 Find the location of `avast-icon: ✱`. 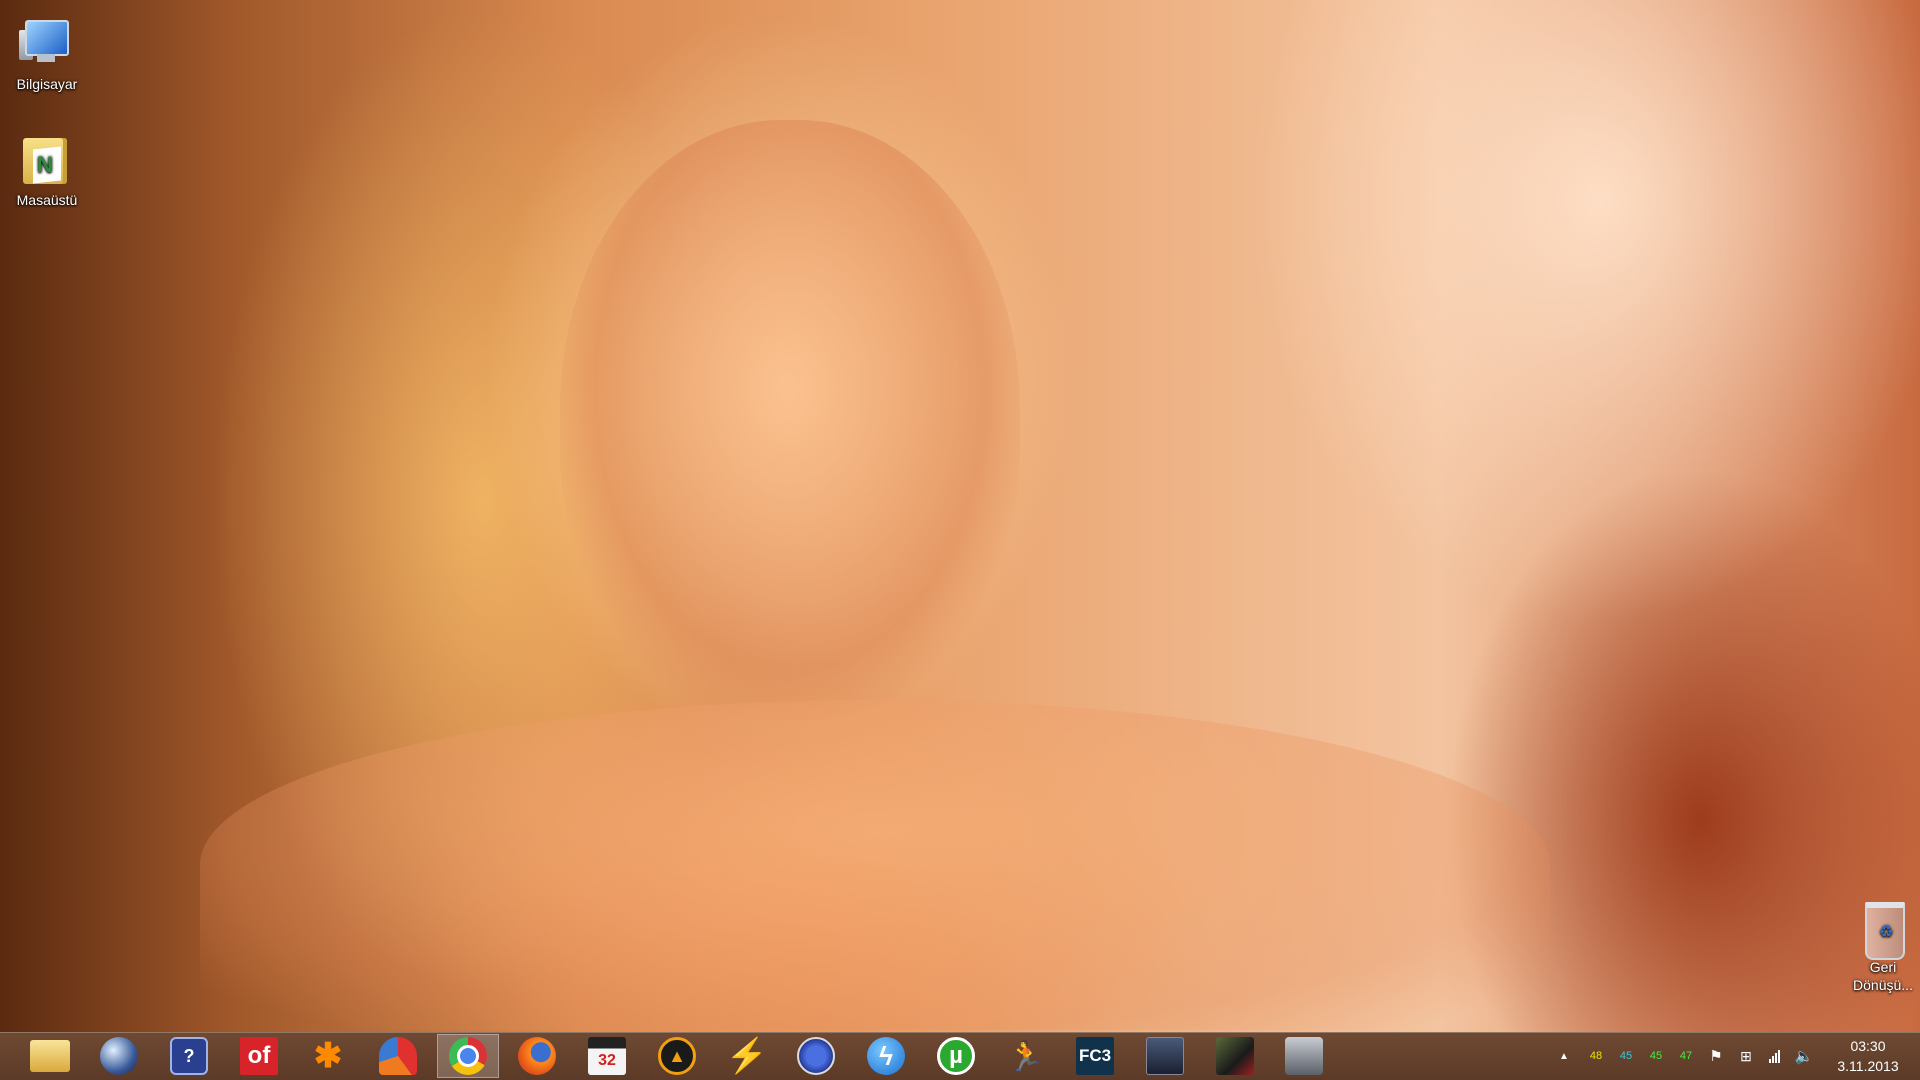

avast-icon: ✱ is located at coordinates (328, 1056).